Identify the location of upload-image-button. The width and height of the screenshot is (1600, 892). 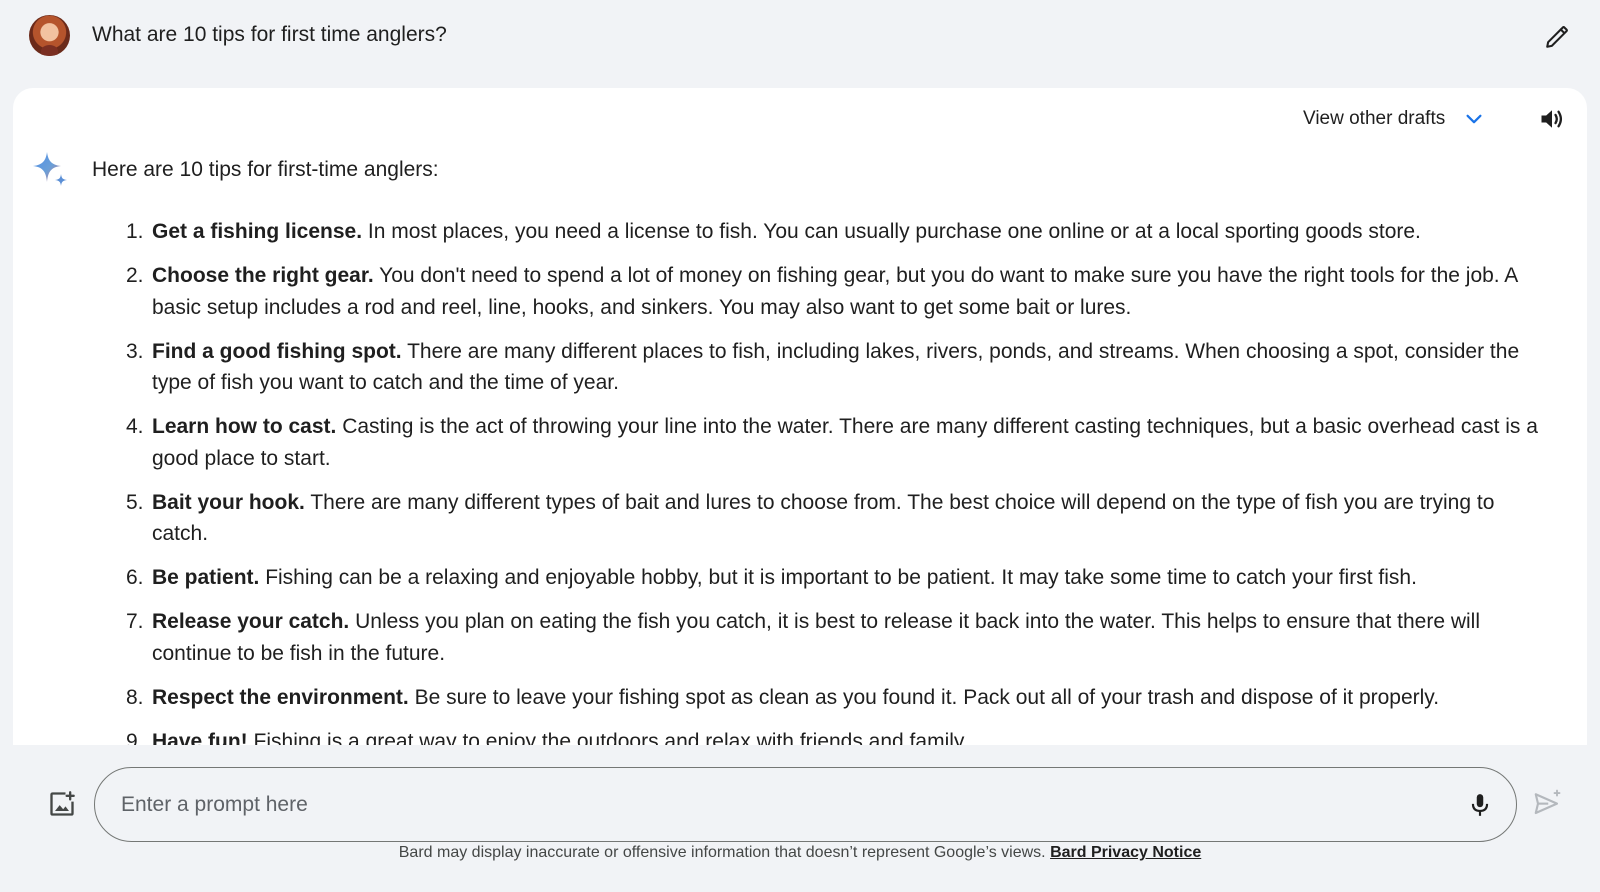
(62, 804).